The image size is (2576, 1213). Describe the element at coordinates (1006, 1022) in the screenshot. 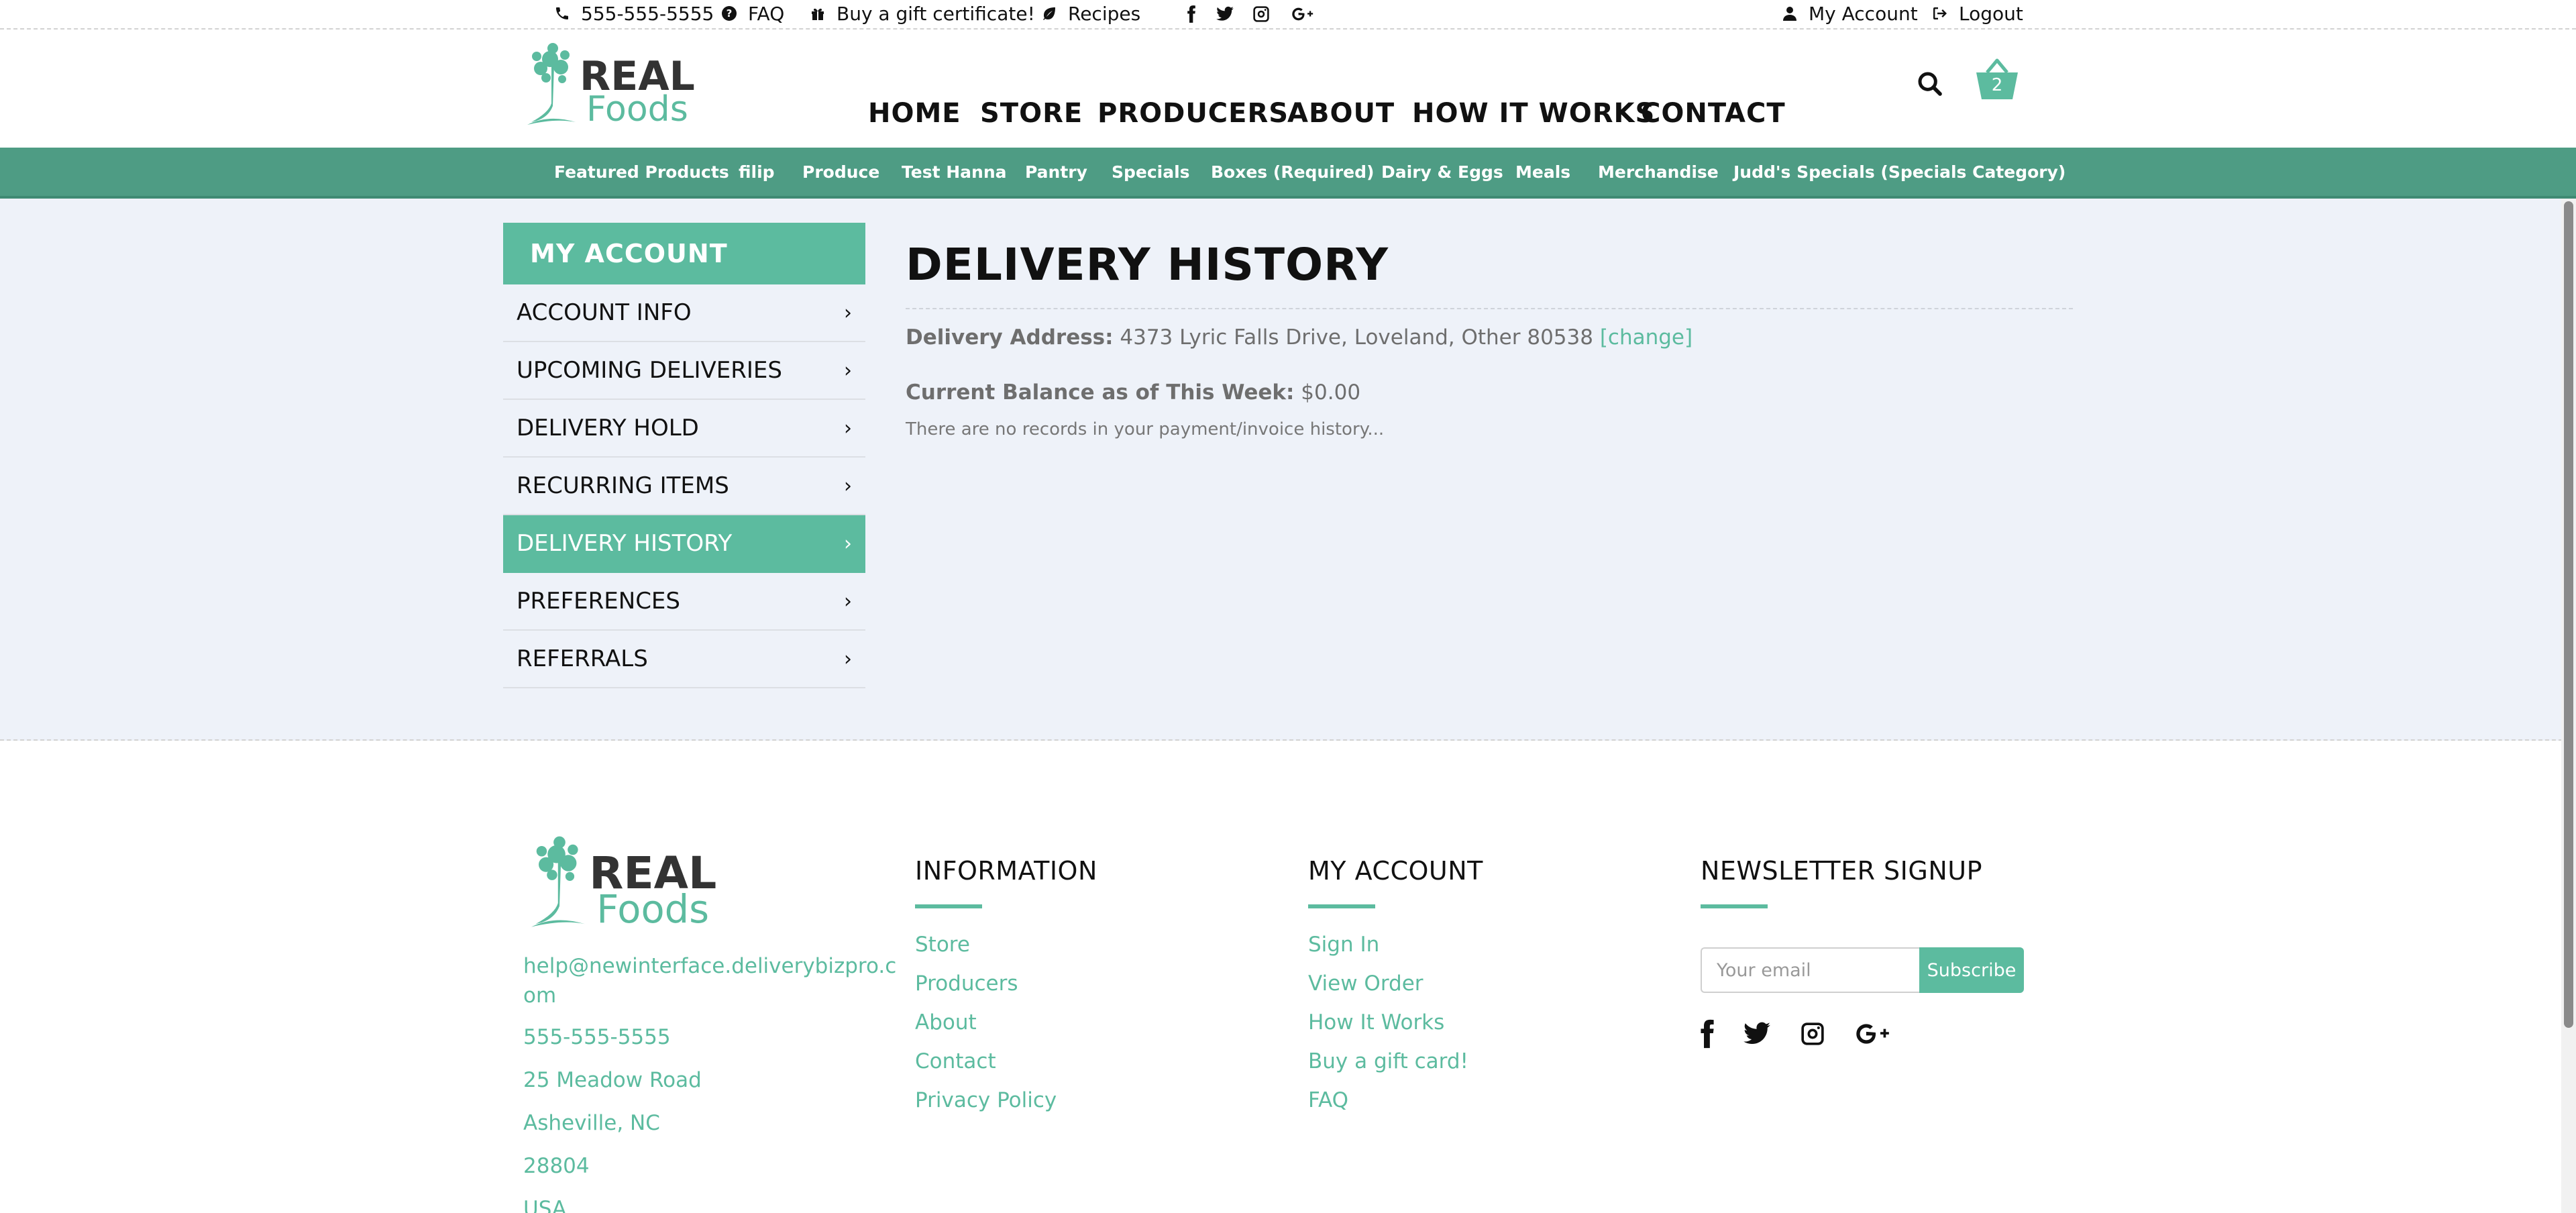

I see `footer-link-about: About` at that location.